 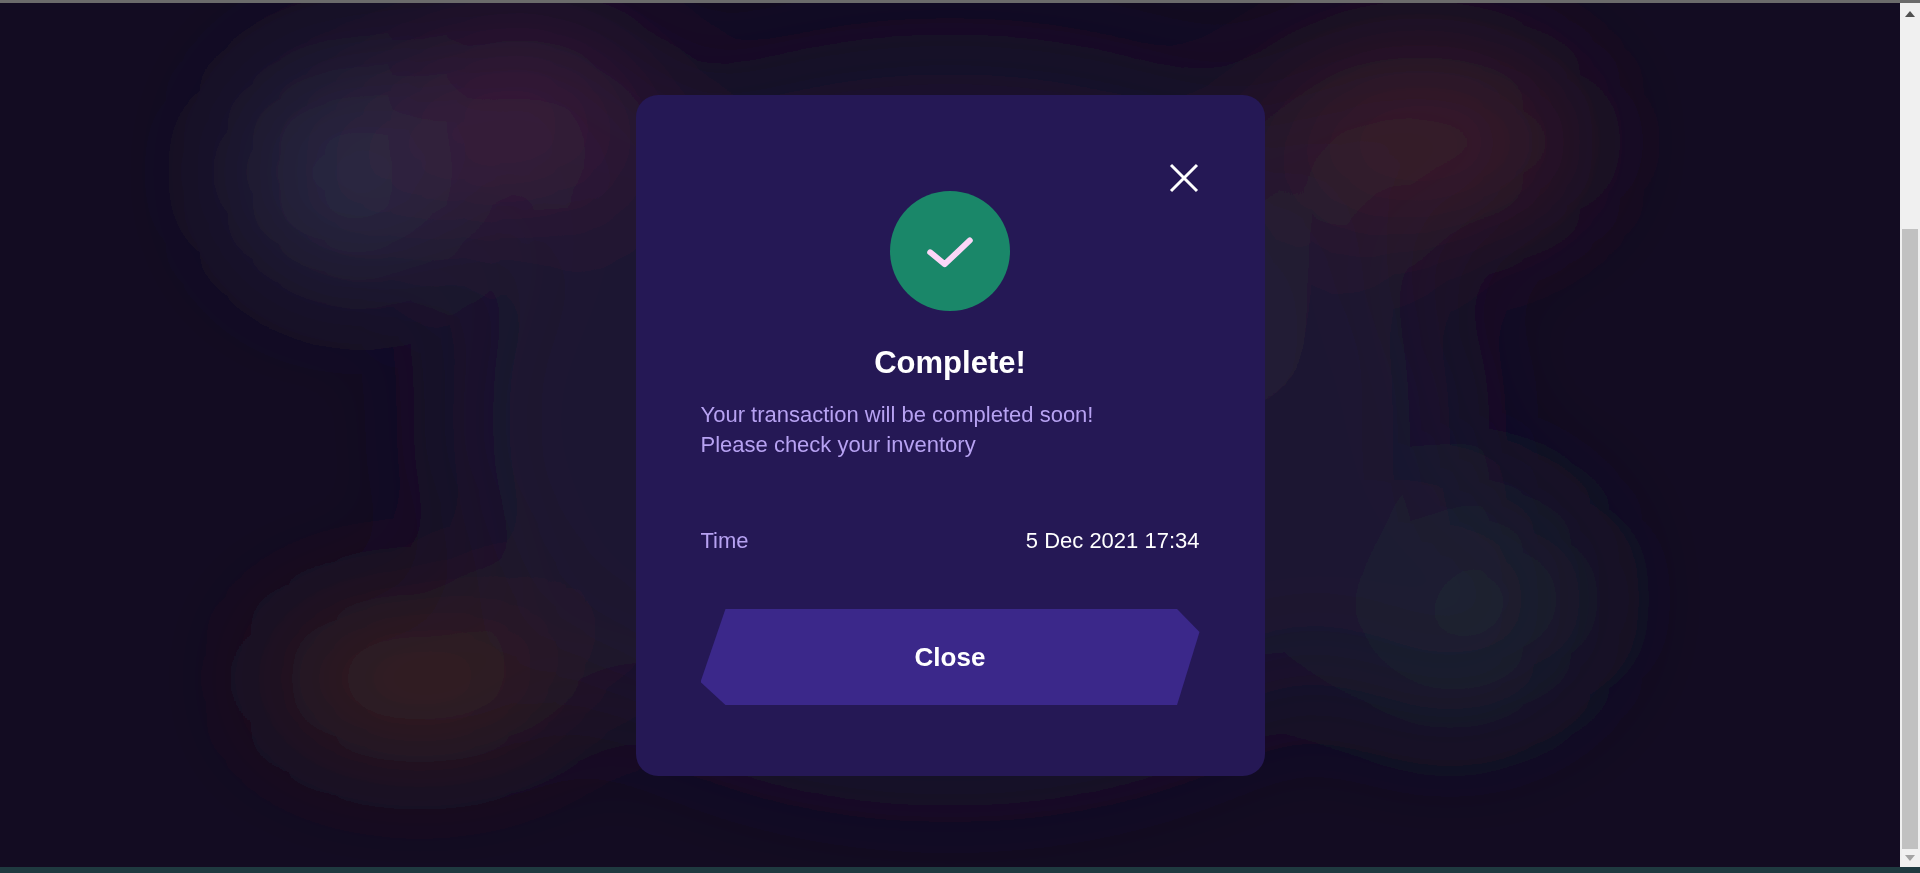 What do you see at coordinates (724, 541) in the screenshot?
I see `detail-label: Time` at bounding box center [724, 541].